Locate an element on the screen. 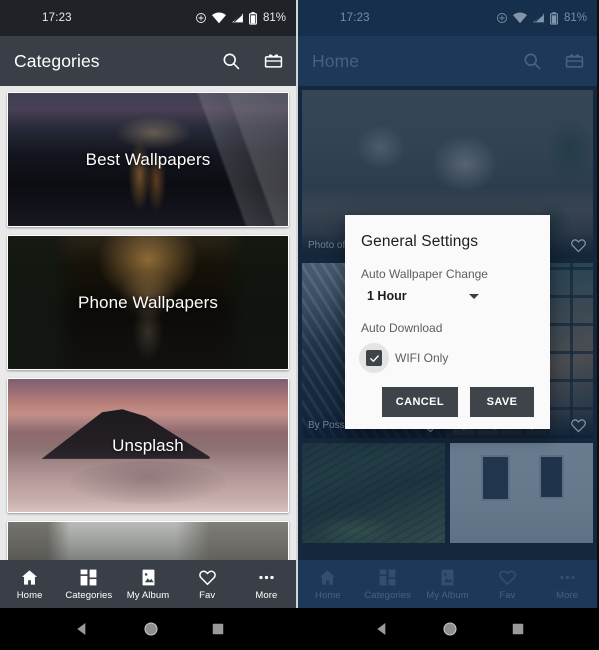 The height and width of the screenshot is (650, 599). app-bar-actions-right is located at coordinates (553, 61).